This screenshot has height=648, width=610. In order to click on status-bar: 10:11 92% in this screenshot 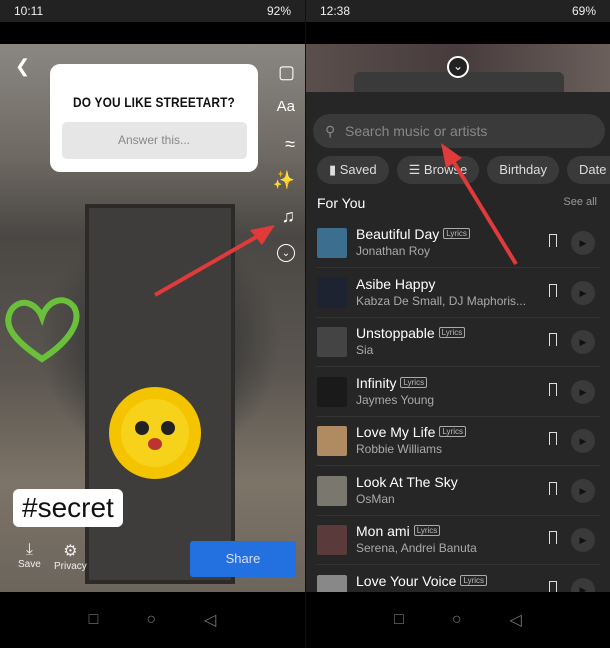, I will do `click(152, 11)`.